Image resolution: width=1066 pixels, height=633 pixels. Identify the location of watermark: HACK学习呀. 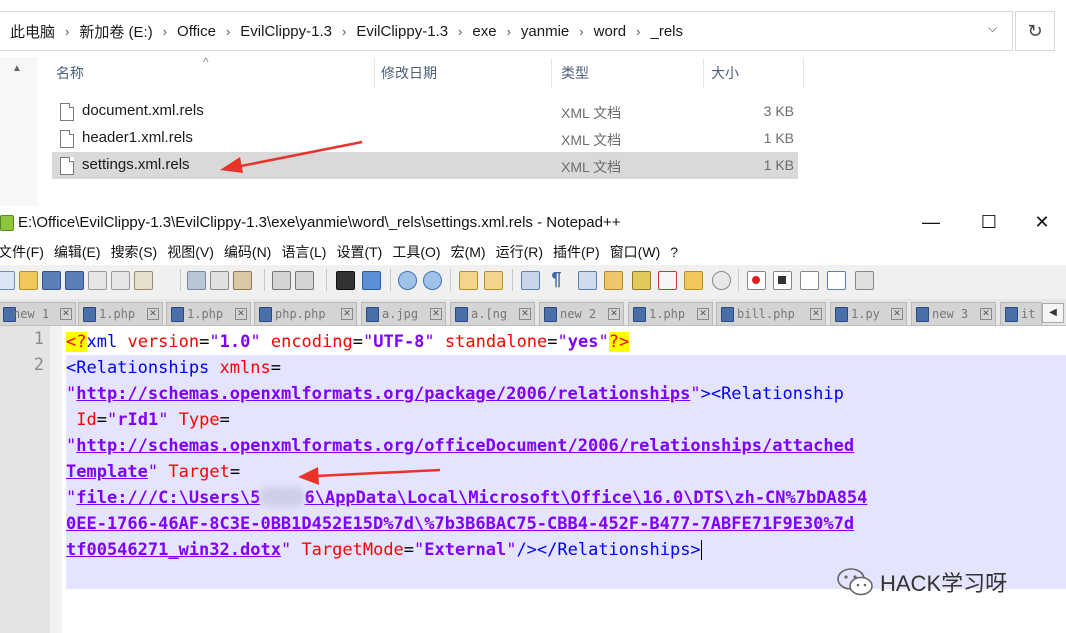
(921, 582).